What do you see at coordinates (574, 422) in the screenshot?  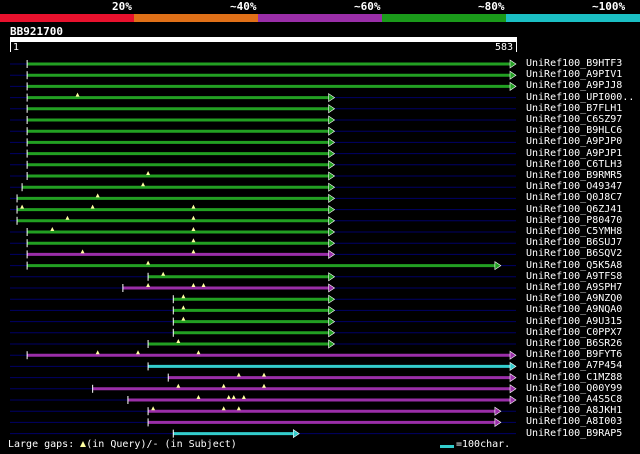 I see `hit-label: UniRef100_A8I003` at bounding box center [574, 422].